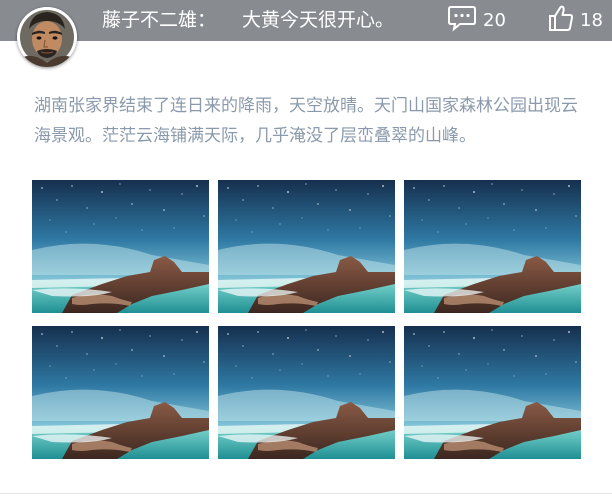 The width and height of the screenshot is (612, 501). What do you see at coordinates (575, 20) in the screenshot?
I see `like-button: 18` at bounding box center [575, 20].